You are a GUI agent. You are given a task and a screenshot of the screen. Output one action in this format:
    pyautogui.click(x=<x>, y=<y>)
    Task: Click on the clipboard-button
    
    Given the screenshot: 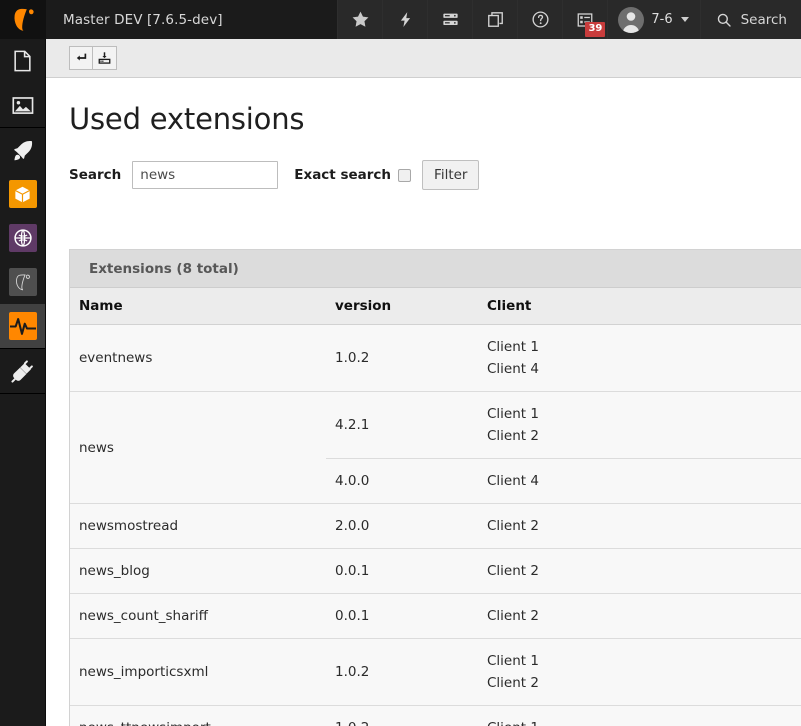 What is the action you would take?
    pyautogui.click(x=495, y=19)
    